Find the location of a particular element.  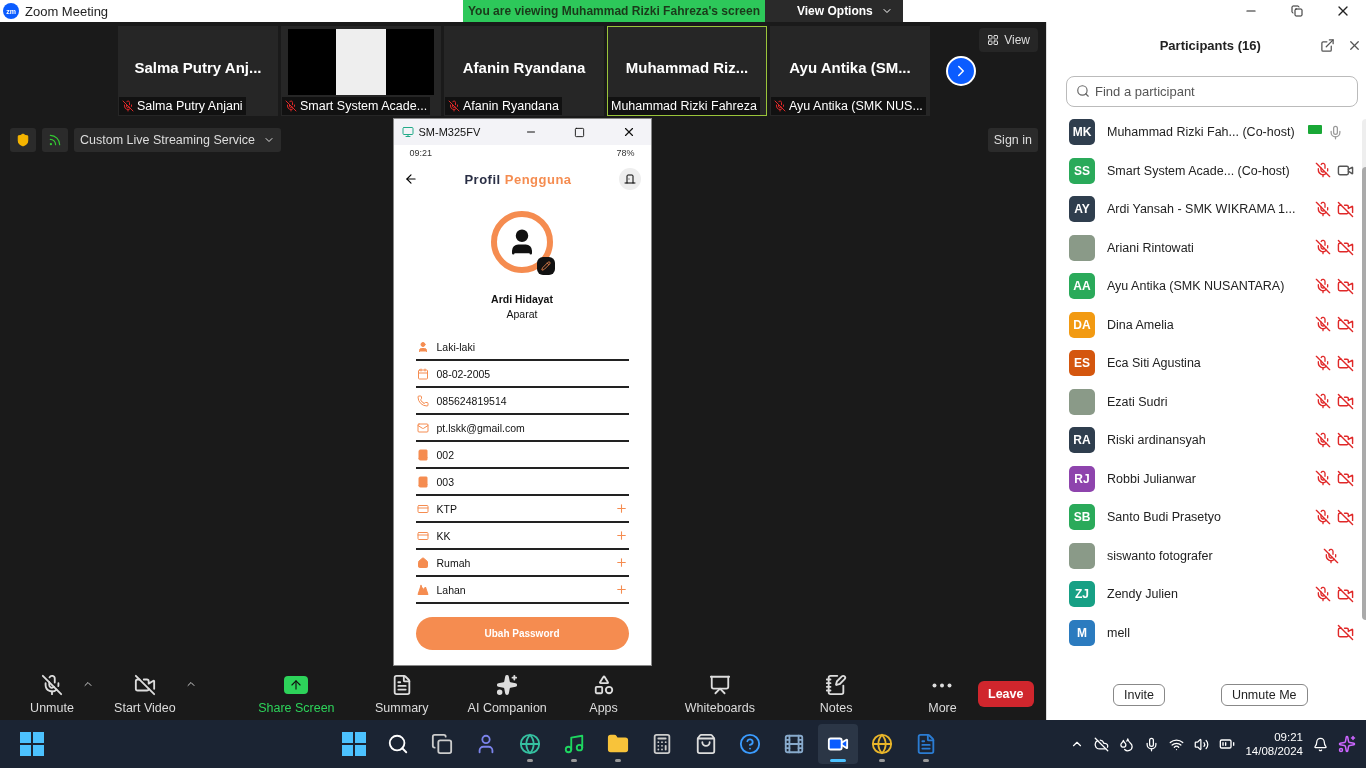

sign-in-button: Sign in is located at coordinates (1012, 140).